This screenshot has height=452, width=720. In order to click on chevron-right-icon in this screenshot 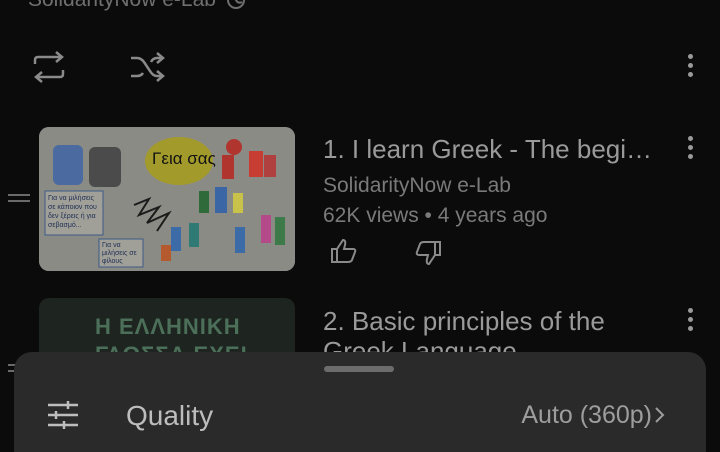, I will do `click(660, 415)`.